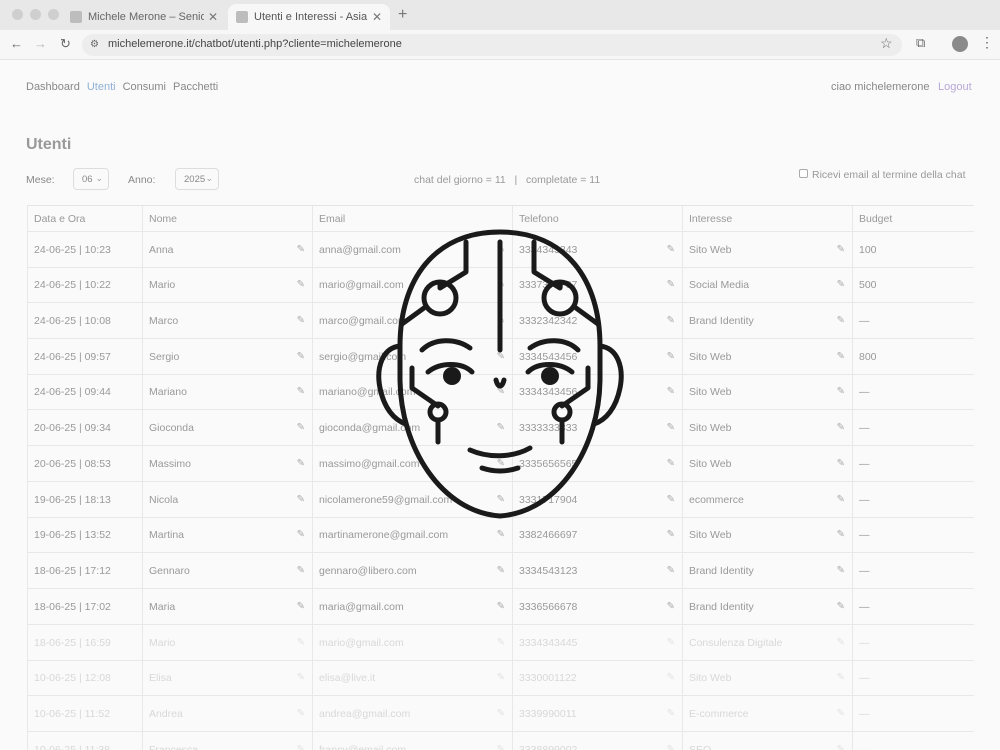 Image resolution: width=1000 pixels, height=750 pixels. What do you see at coordinates (227, 606) in the screenshot?
I see `name-cell: Maria ✎` at bounding box center [227, 606].